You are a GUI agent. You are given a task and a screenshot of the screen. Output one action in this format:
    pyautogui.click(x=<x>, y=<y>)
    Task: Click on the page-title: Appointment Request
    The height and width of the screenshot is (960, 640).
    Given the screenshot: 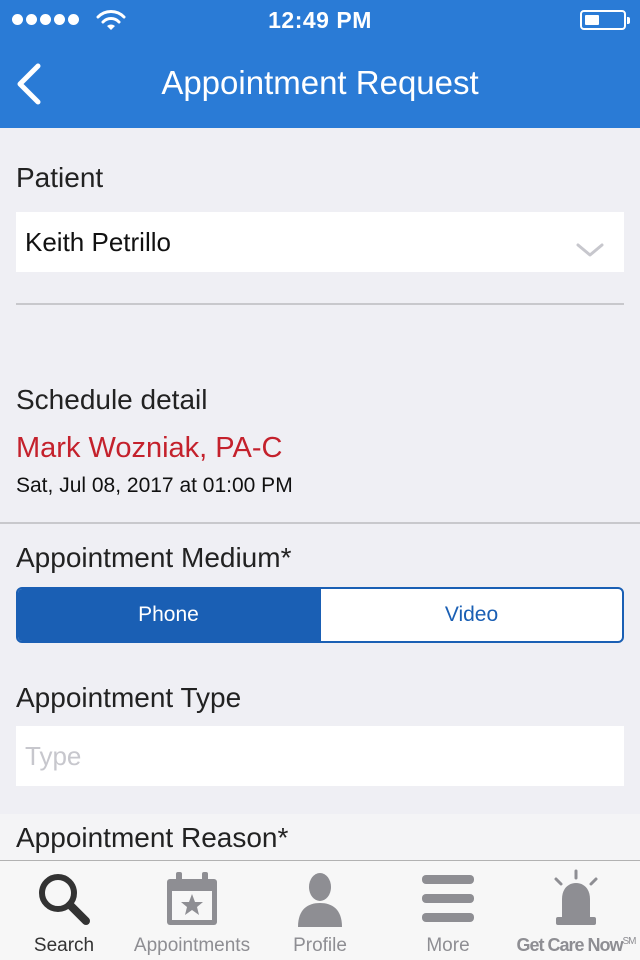 What is the action you would take?
    pyautogui.click(x=320, y=82)
    